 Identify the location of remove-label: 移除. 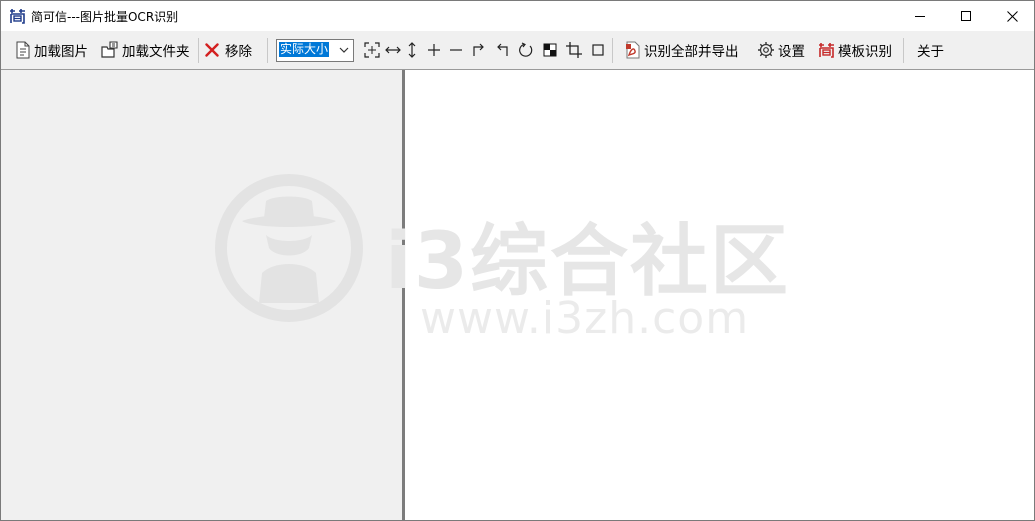
(238, 52).